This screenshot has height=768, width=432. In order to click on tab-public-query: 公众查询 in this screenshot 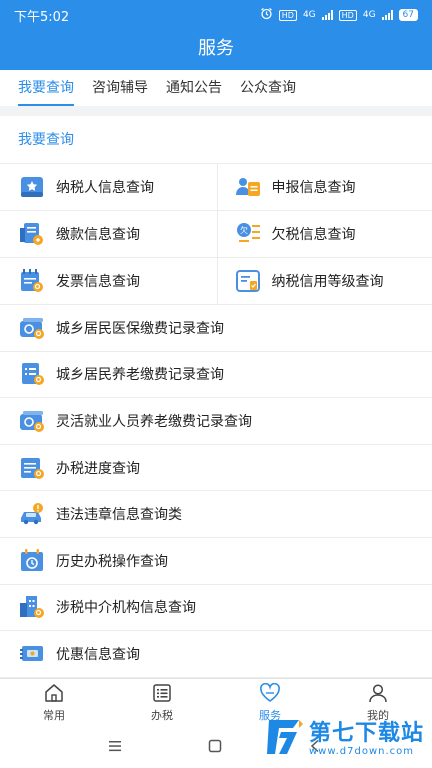, I will do `click(268, 88)`.